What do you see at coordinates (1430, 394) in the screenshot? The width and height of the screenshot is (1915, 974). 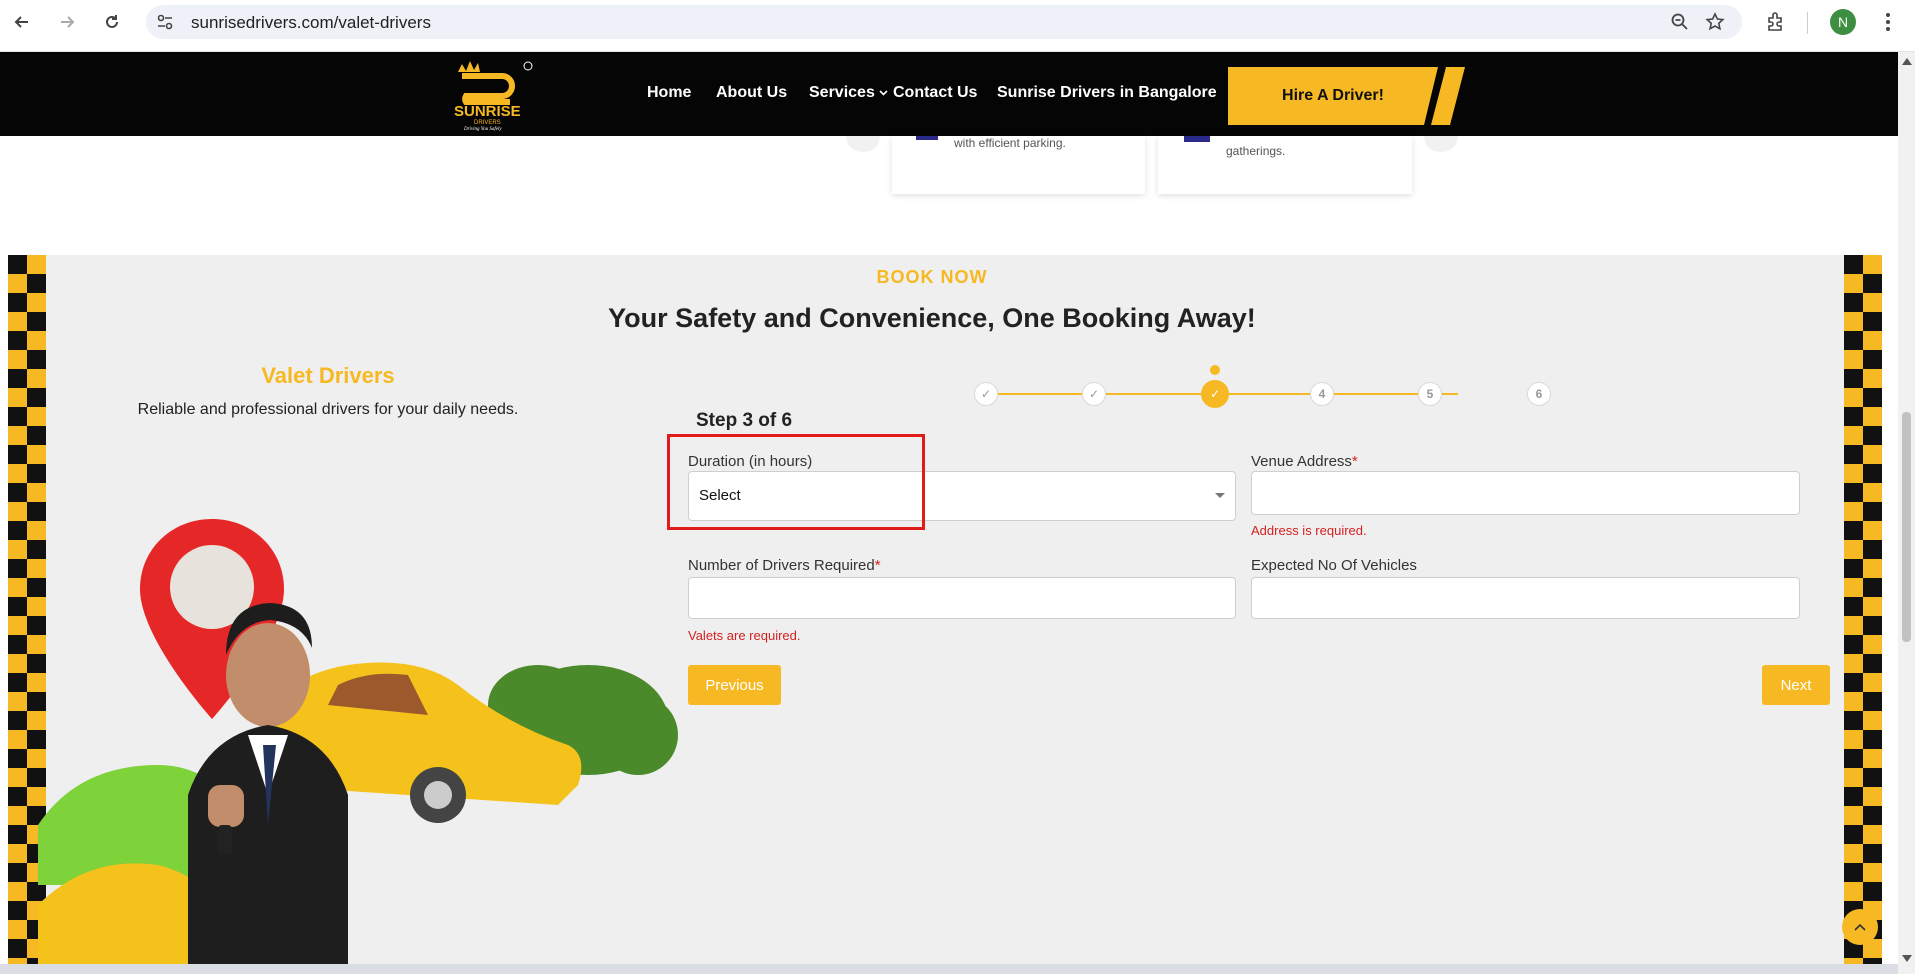 I see `step-5: 5` at bounding box center [1430, 394].